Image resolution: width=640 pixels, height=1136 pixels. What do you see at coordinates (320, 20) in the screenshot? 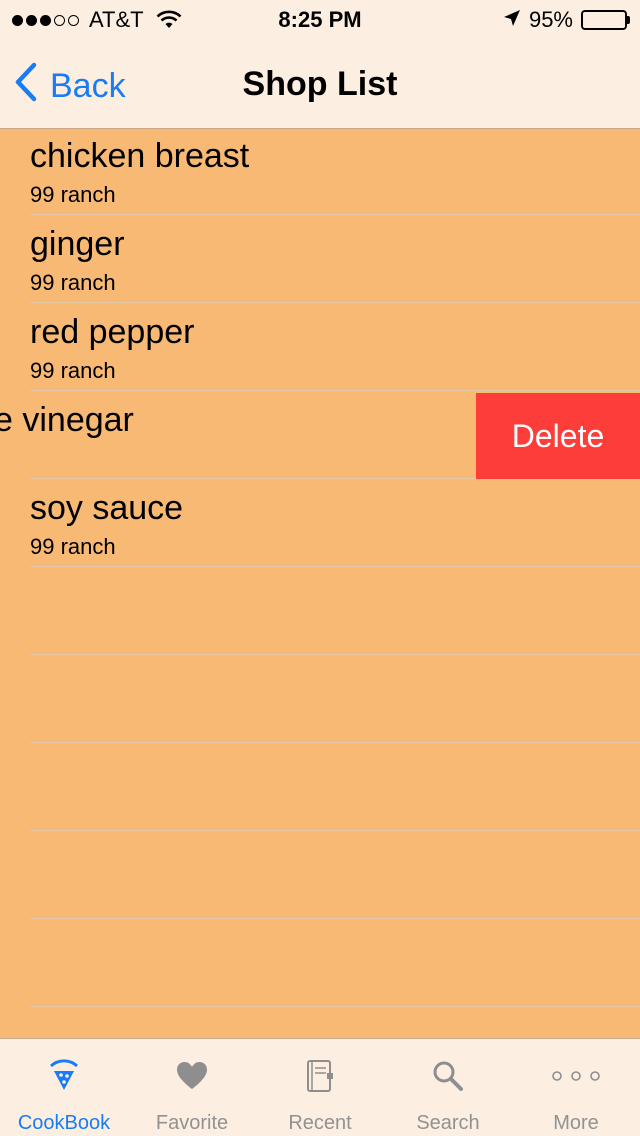
I see `status-bar: AT&T 8:25 PM 95%` at bounding box center [320, 20].